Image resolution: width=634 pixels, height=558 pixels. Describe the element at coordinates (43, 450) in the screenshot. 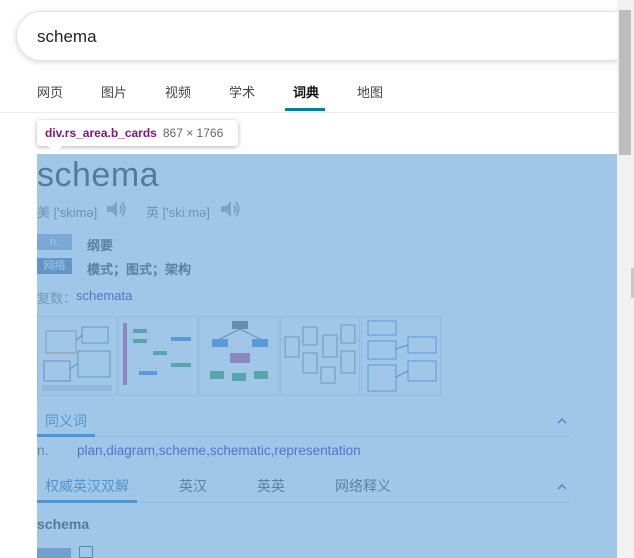

I see `synonyms-pos: n.` at that location.